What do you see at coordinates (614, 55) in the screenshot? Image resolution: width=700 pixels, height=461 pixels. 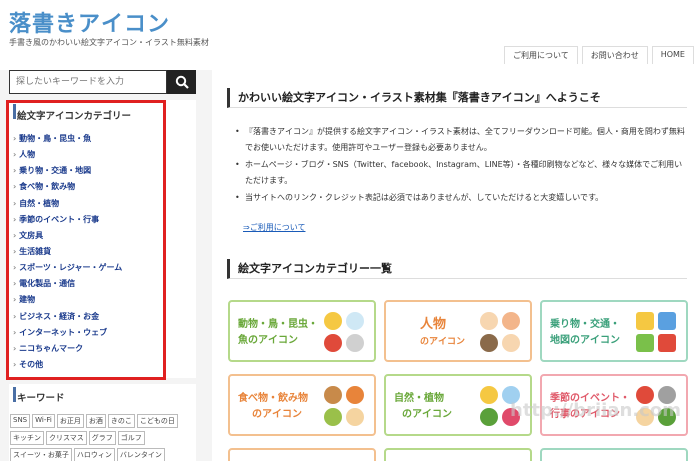 I see `nav-contact: お問い合わせ` at bounding box center [614, 55].